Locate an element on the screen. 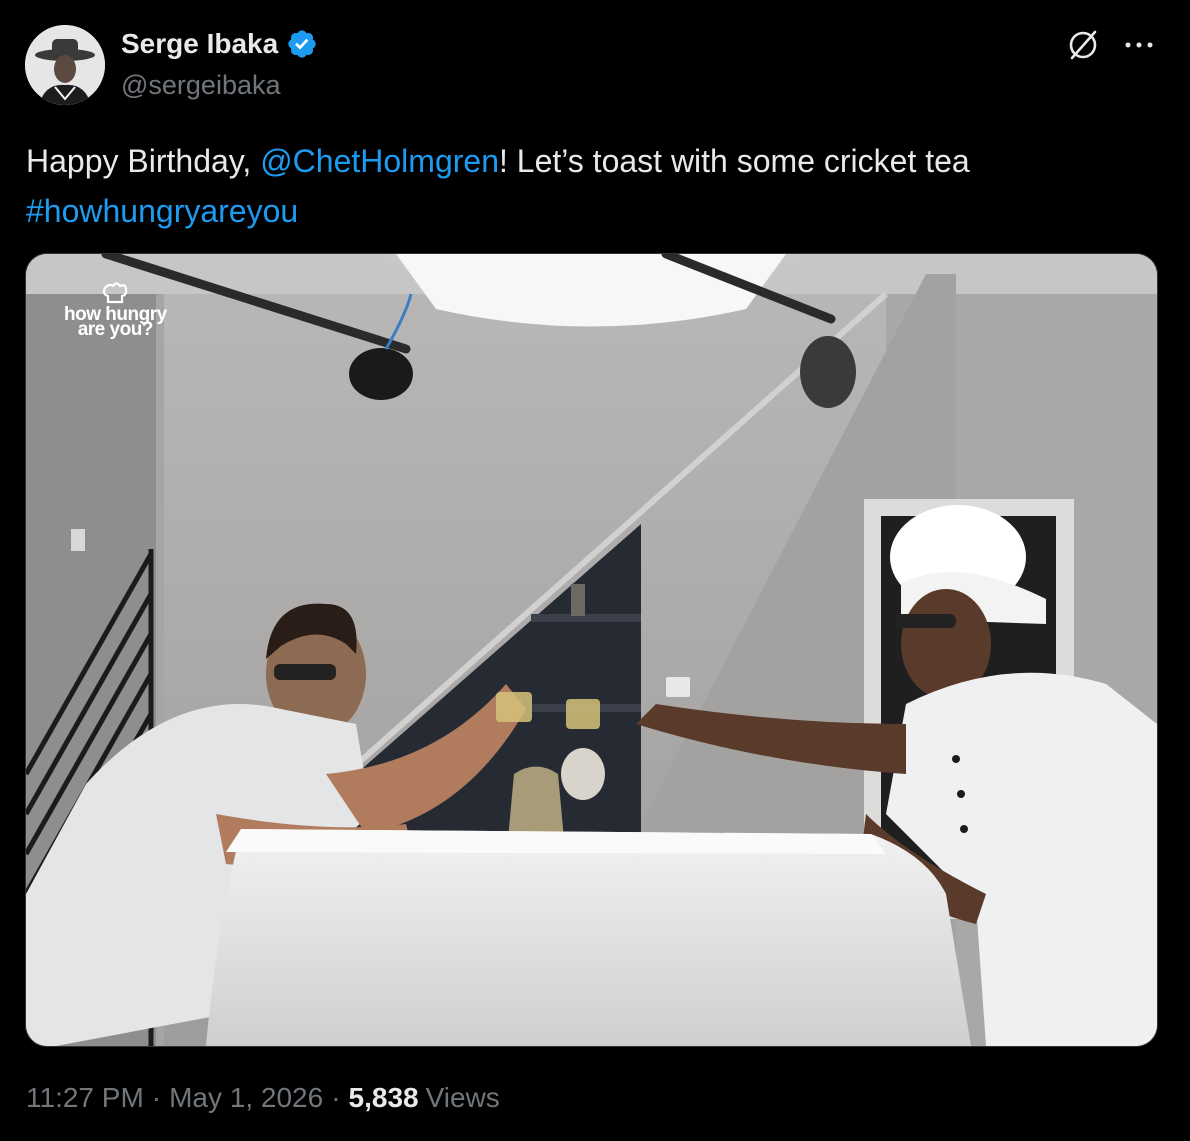  verified-badge-icon is located at coordinates (302, 44).